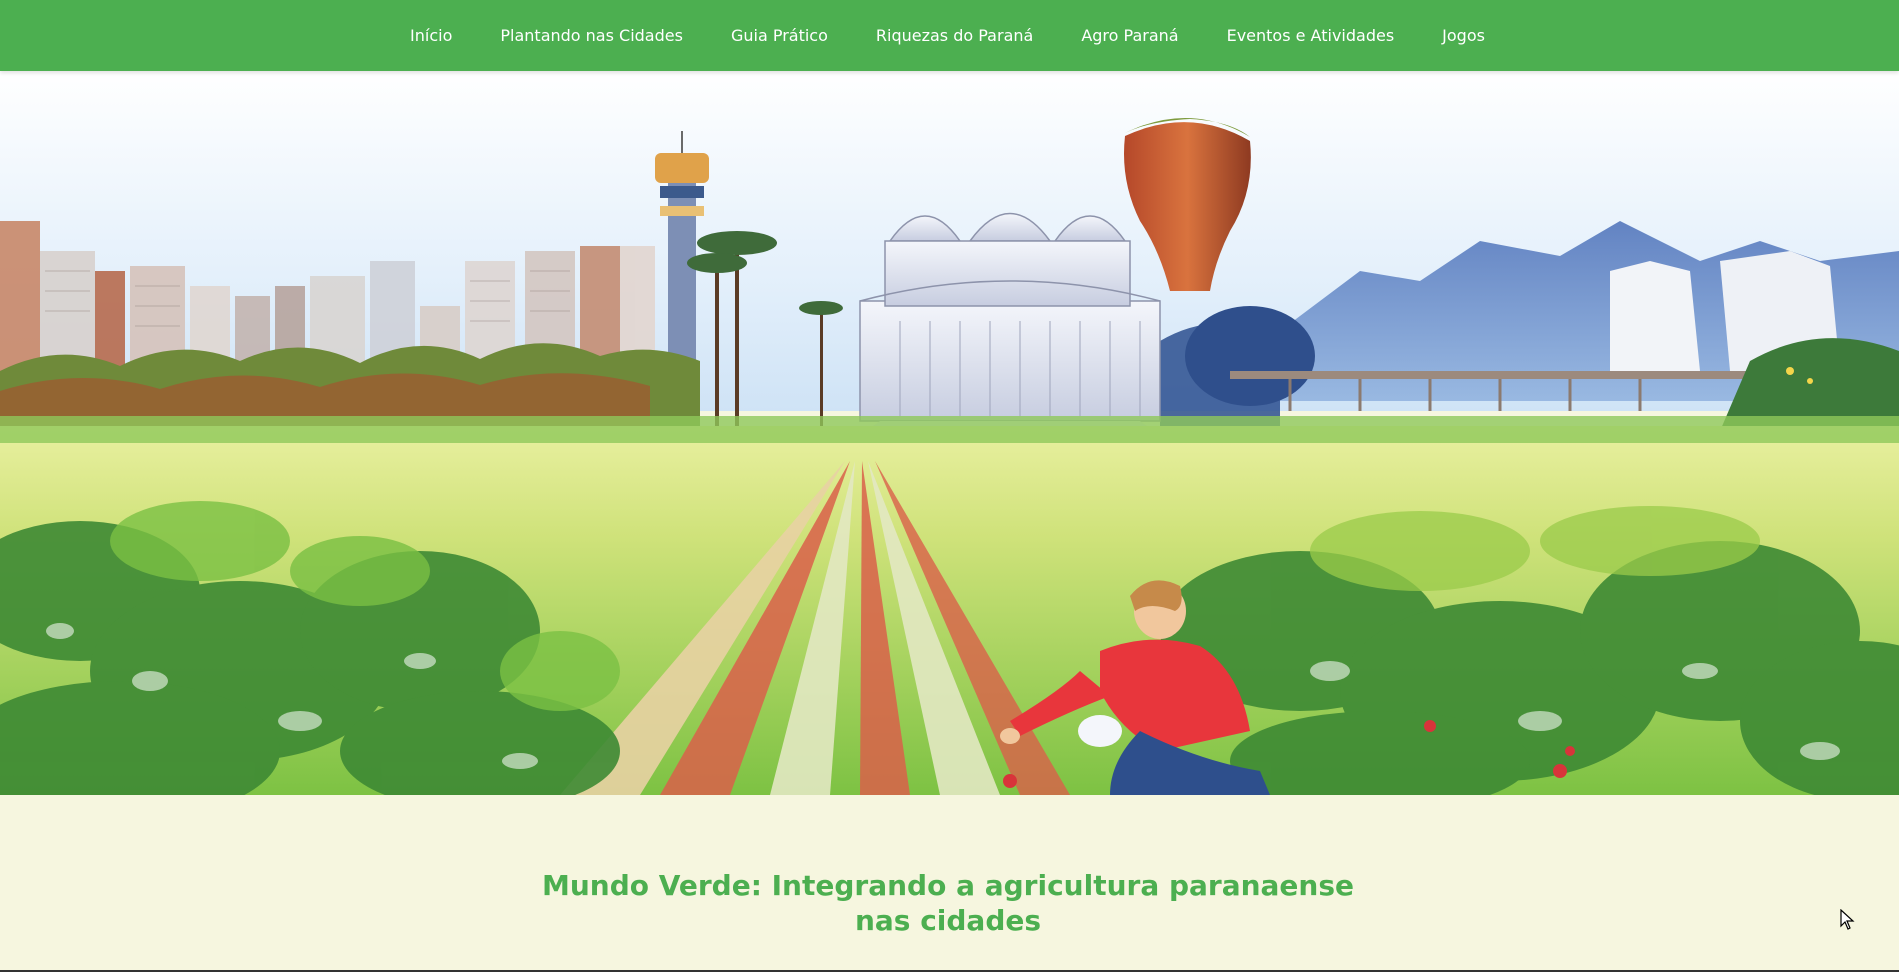  What do you see at coordinates (1847, 919) in the screenshot?
I see `mouse-cursor-icon` at bounding box center [1847, 919].